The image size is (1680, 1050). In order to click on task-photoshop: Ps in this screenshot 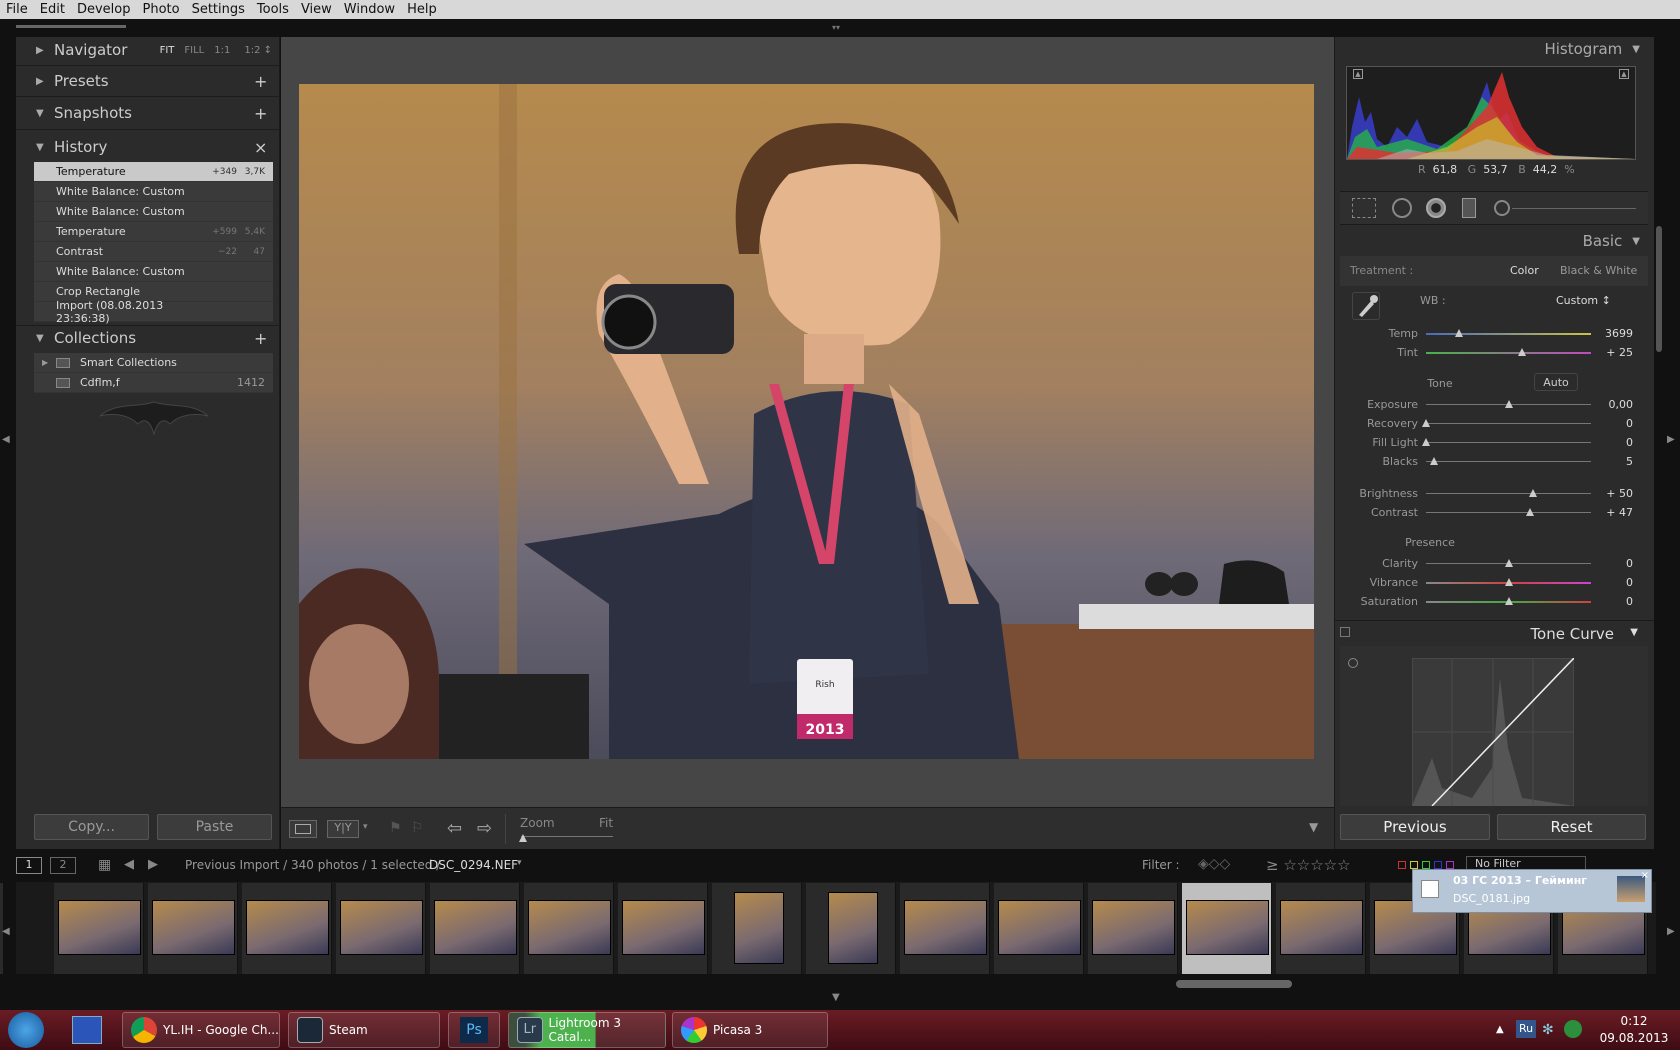, I will do `click(474, 1030)`.